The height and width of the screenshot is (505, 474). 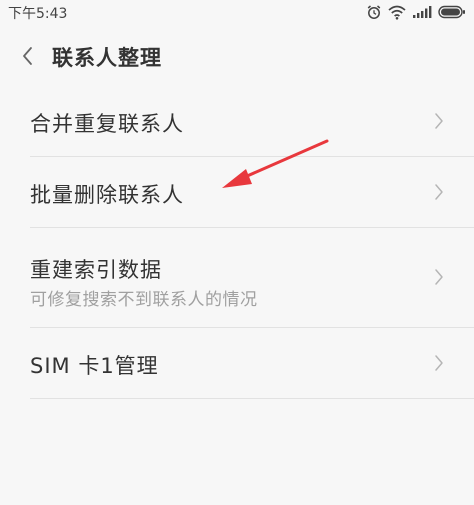 I want to click on alarm-icon, so click(x=374, y=12).